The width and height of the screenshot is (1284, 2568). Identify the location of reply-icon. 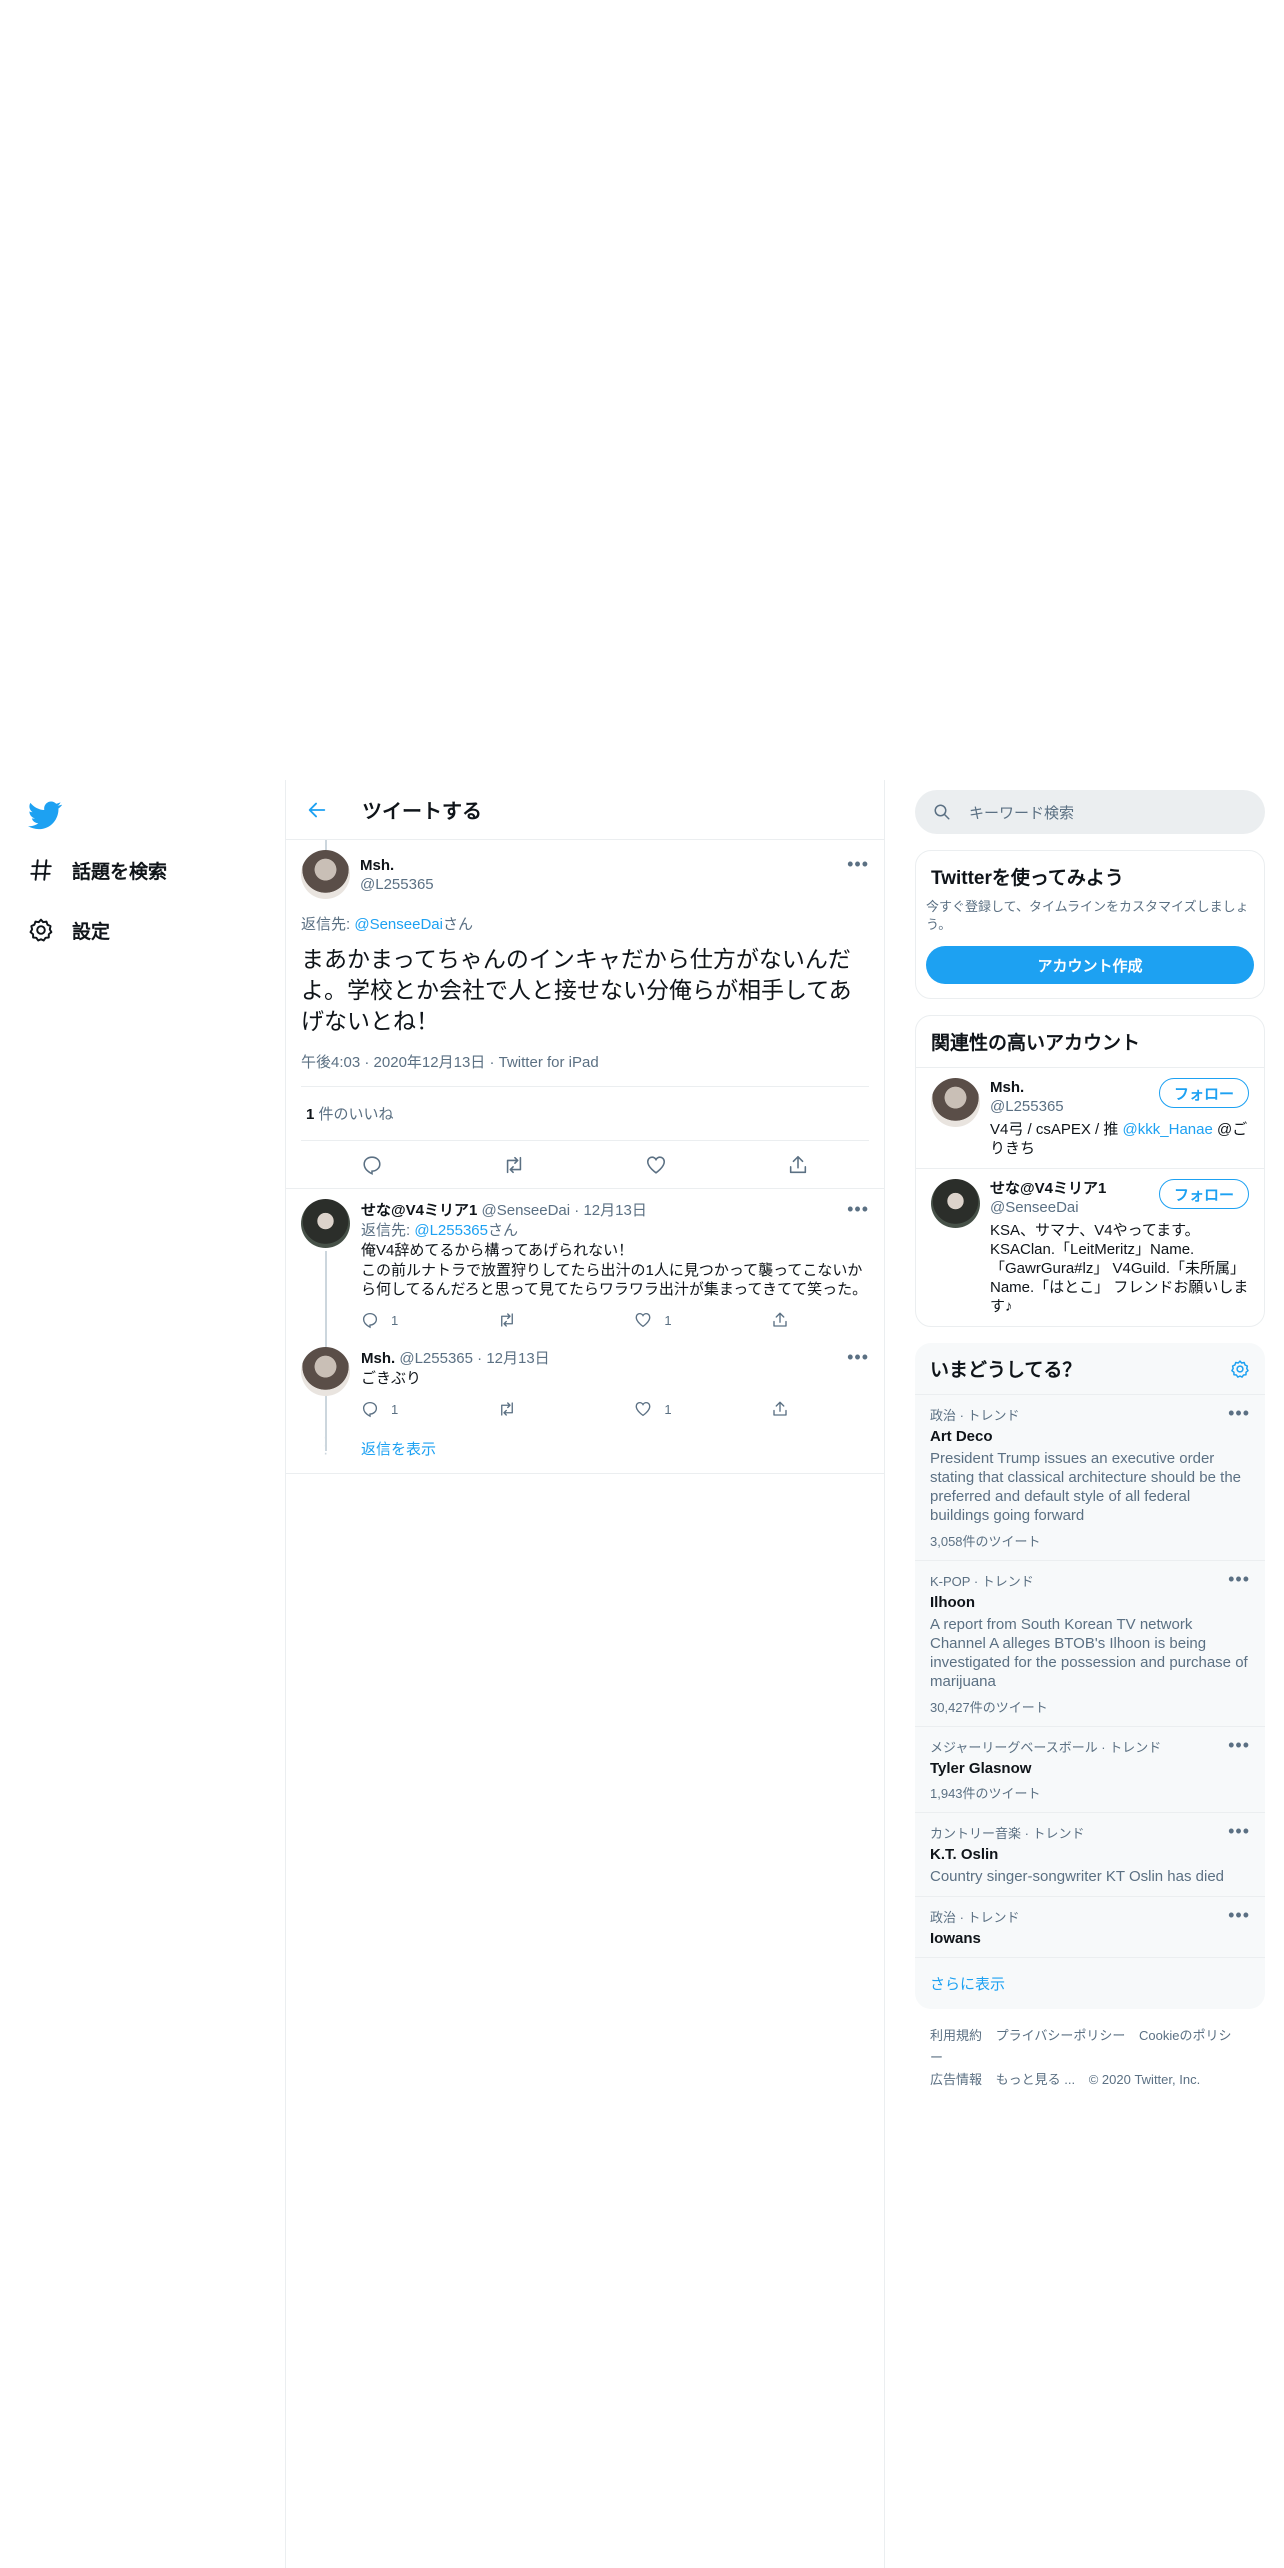
(372, 1165).